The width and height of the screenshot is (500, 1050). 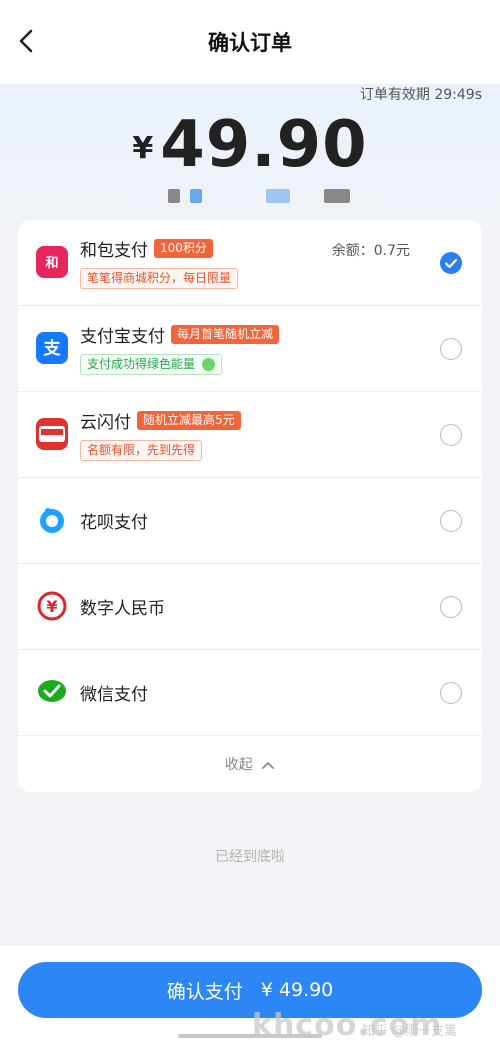 What do you see at coordinates (250, 349) in the screenshot?
I see `payment-option-alipay: 支 支付宝支付 每月首笔随机立减 支付成功得绿色能量` at bounding box center [250, 349].